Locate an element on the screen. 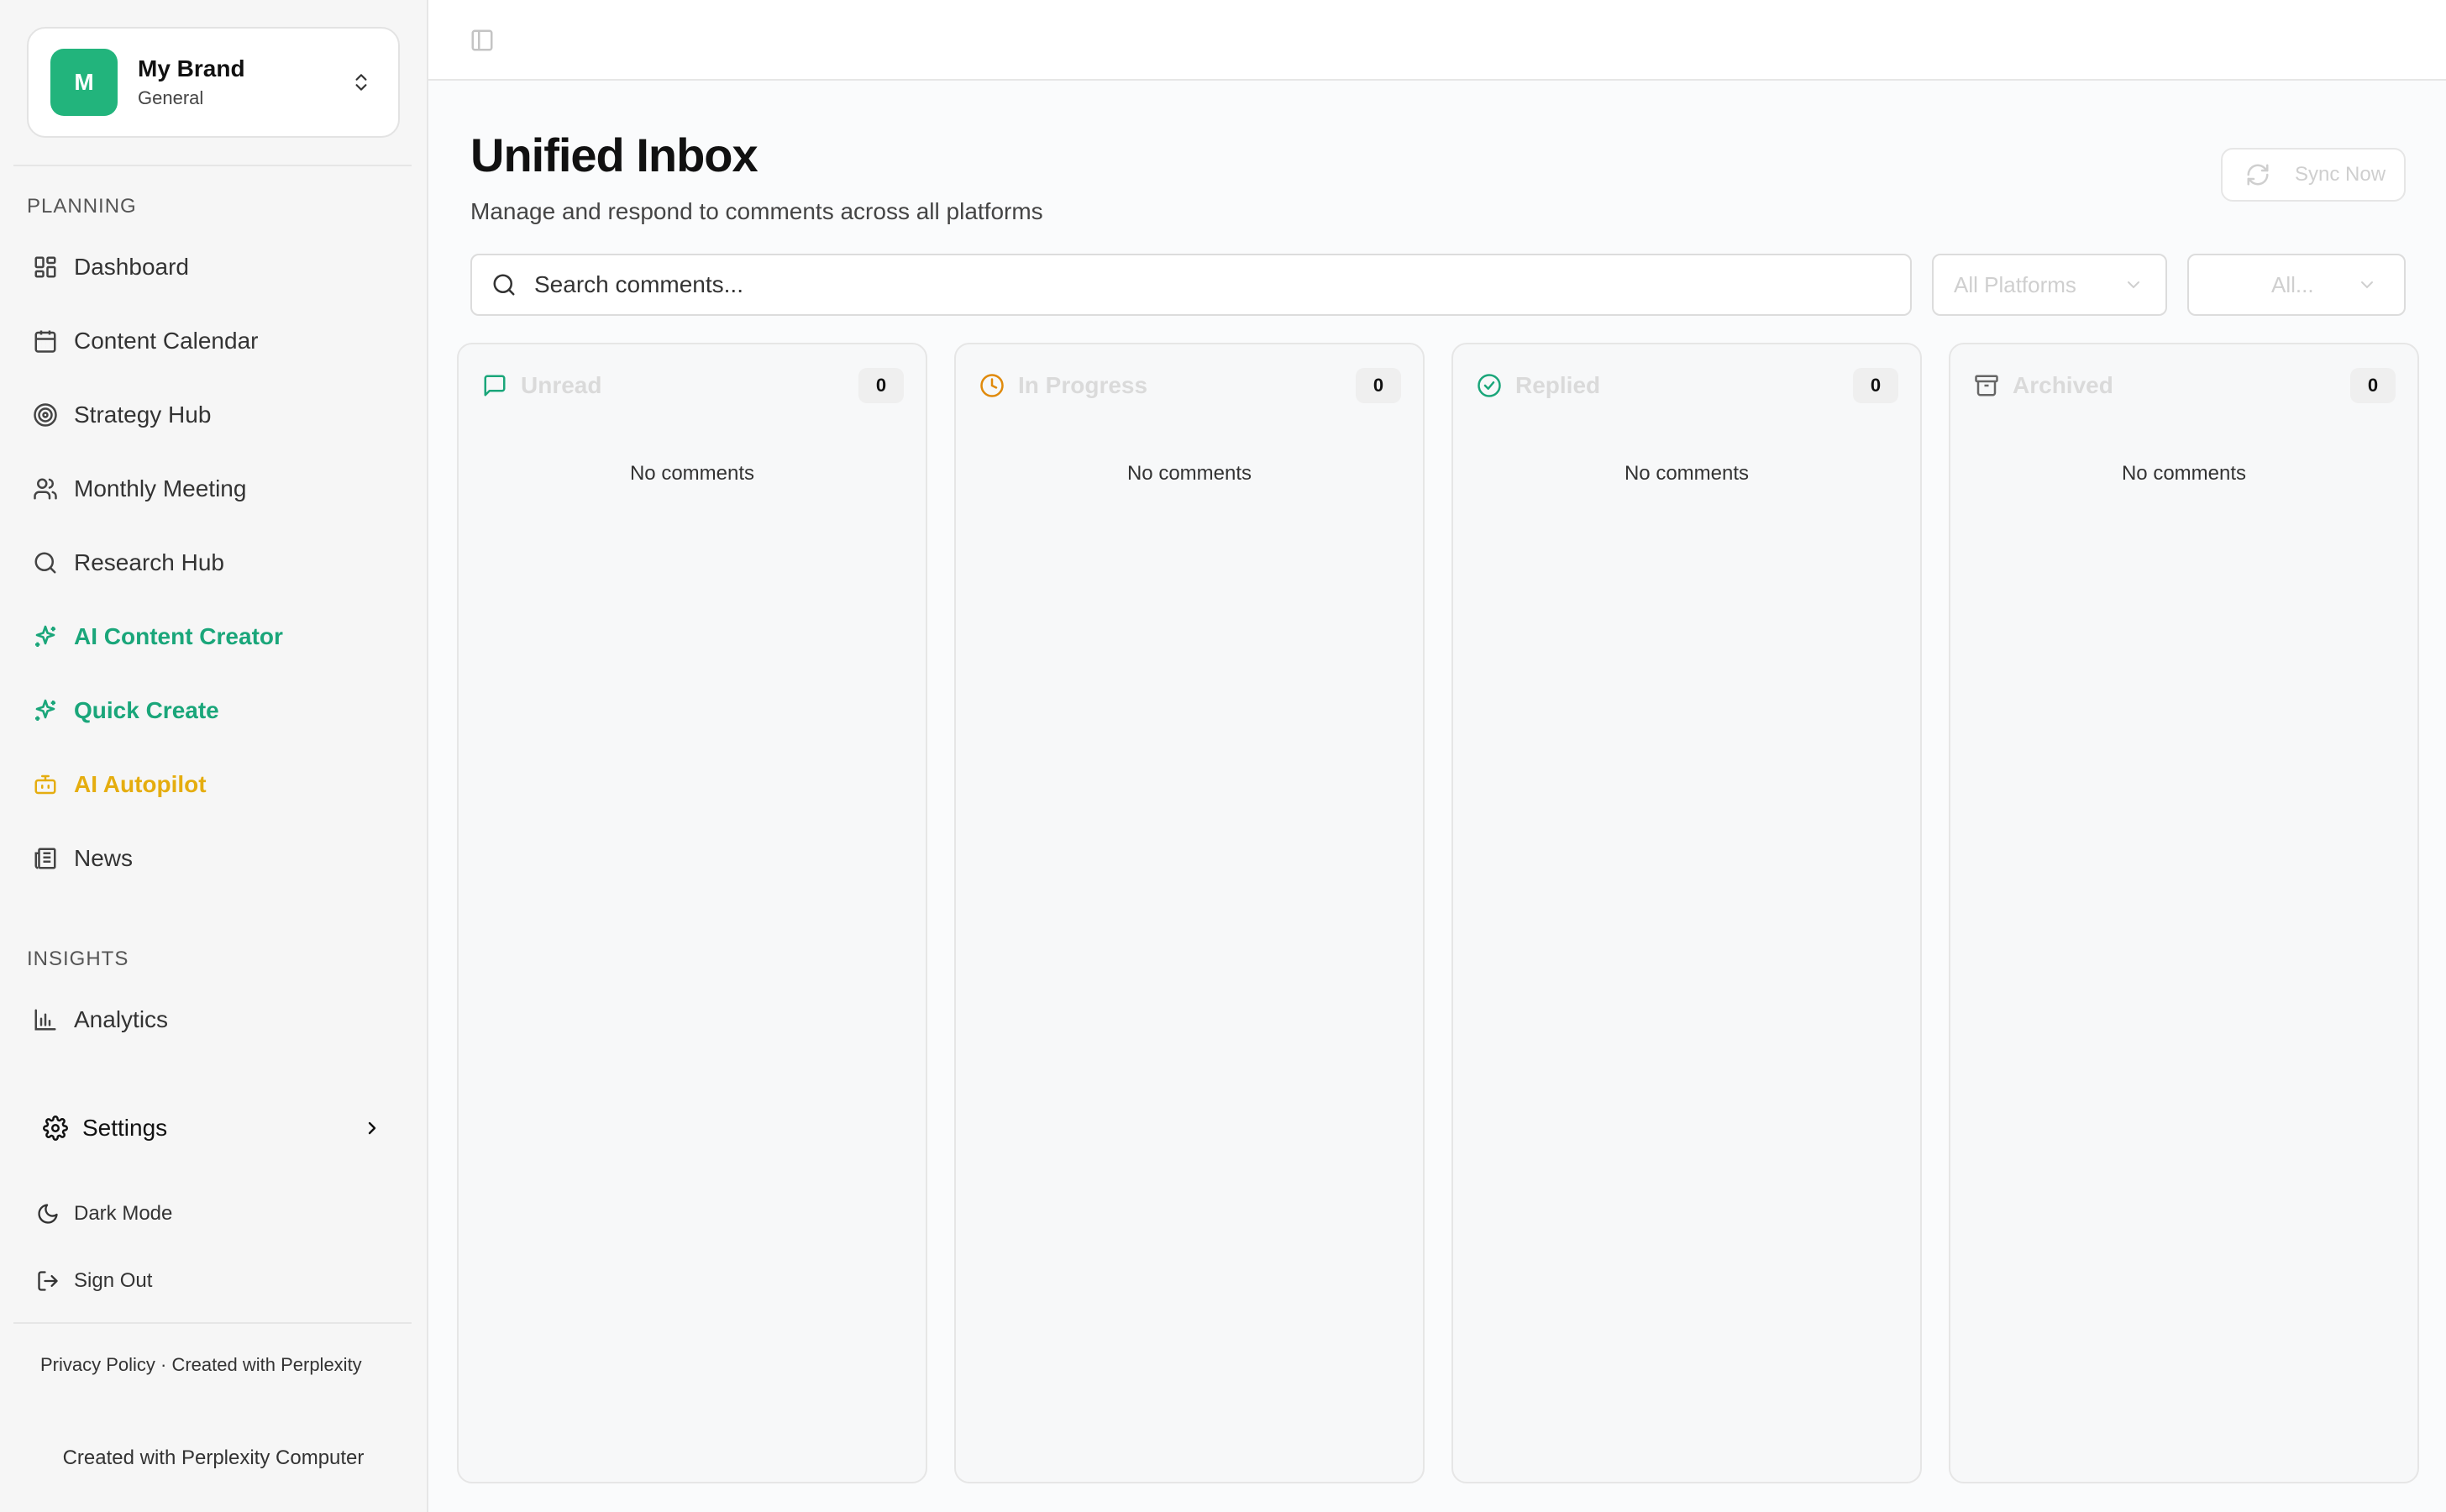 The height and width of the screenshot is (1512, 2446). top-bar is located at coordinates (1437, 40).